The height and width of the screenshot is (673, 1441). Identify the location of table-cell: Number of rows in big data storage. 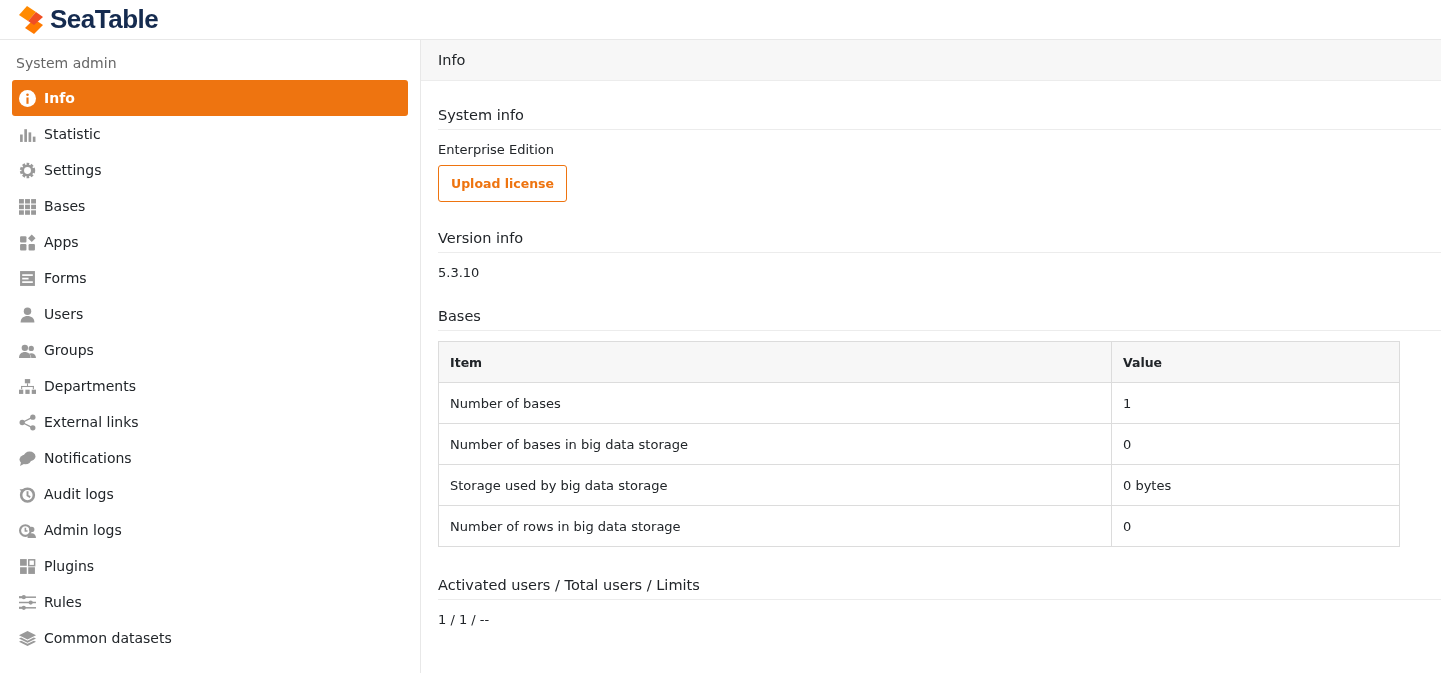
(775, 526).